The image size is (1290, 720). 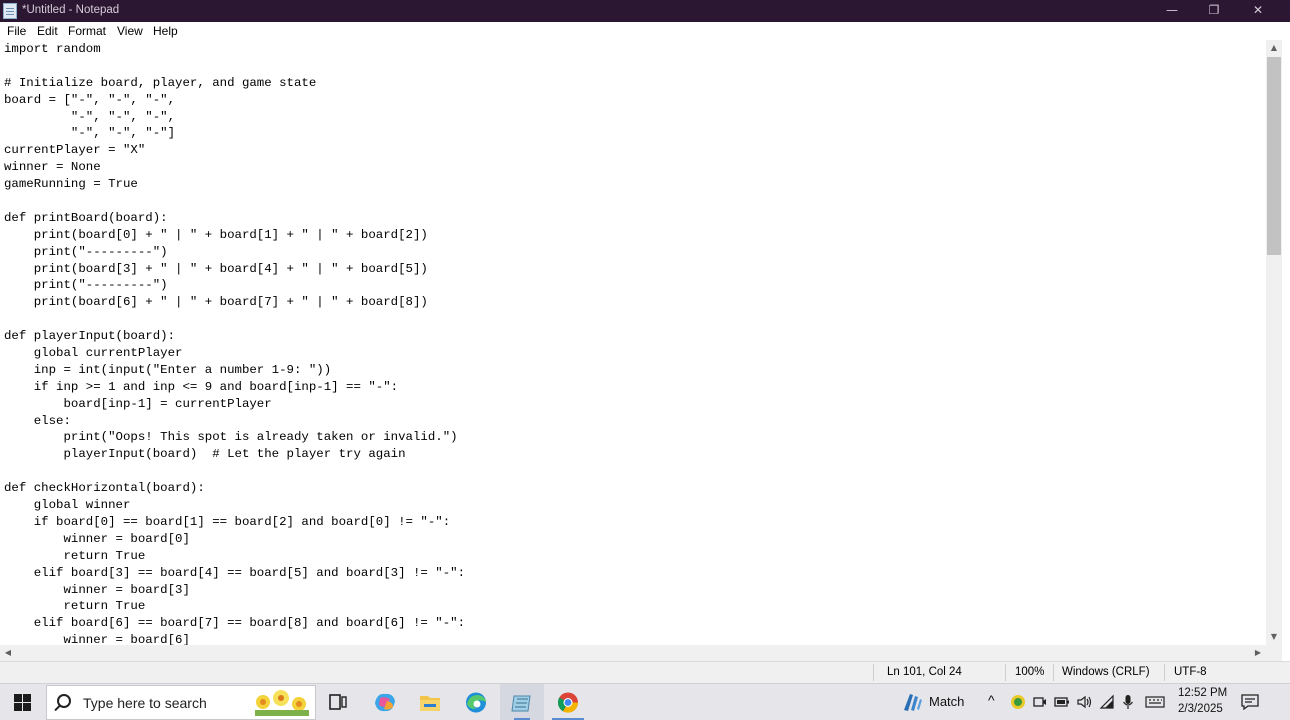 I want to click on copilot-icon, so click(x=385, y=702).